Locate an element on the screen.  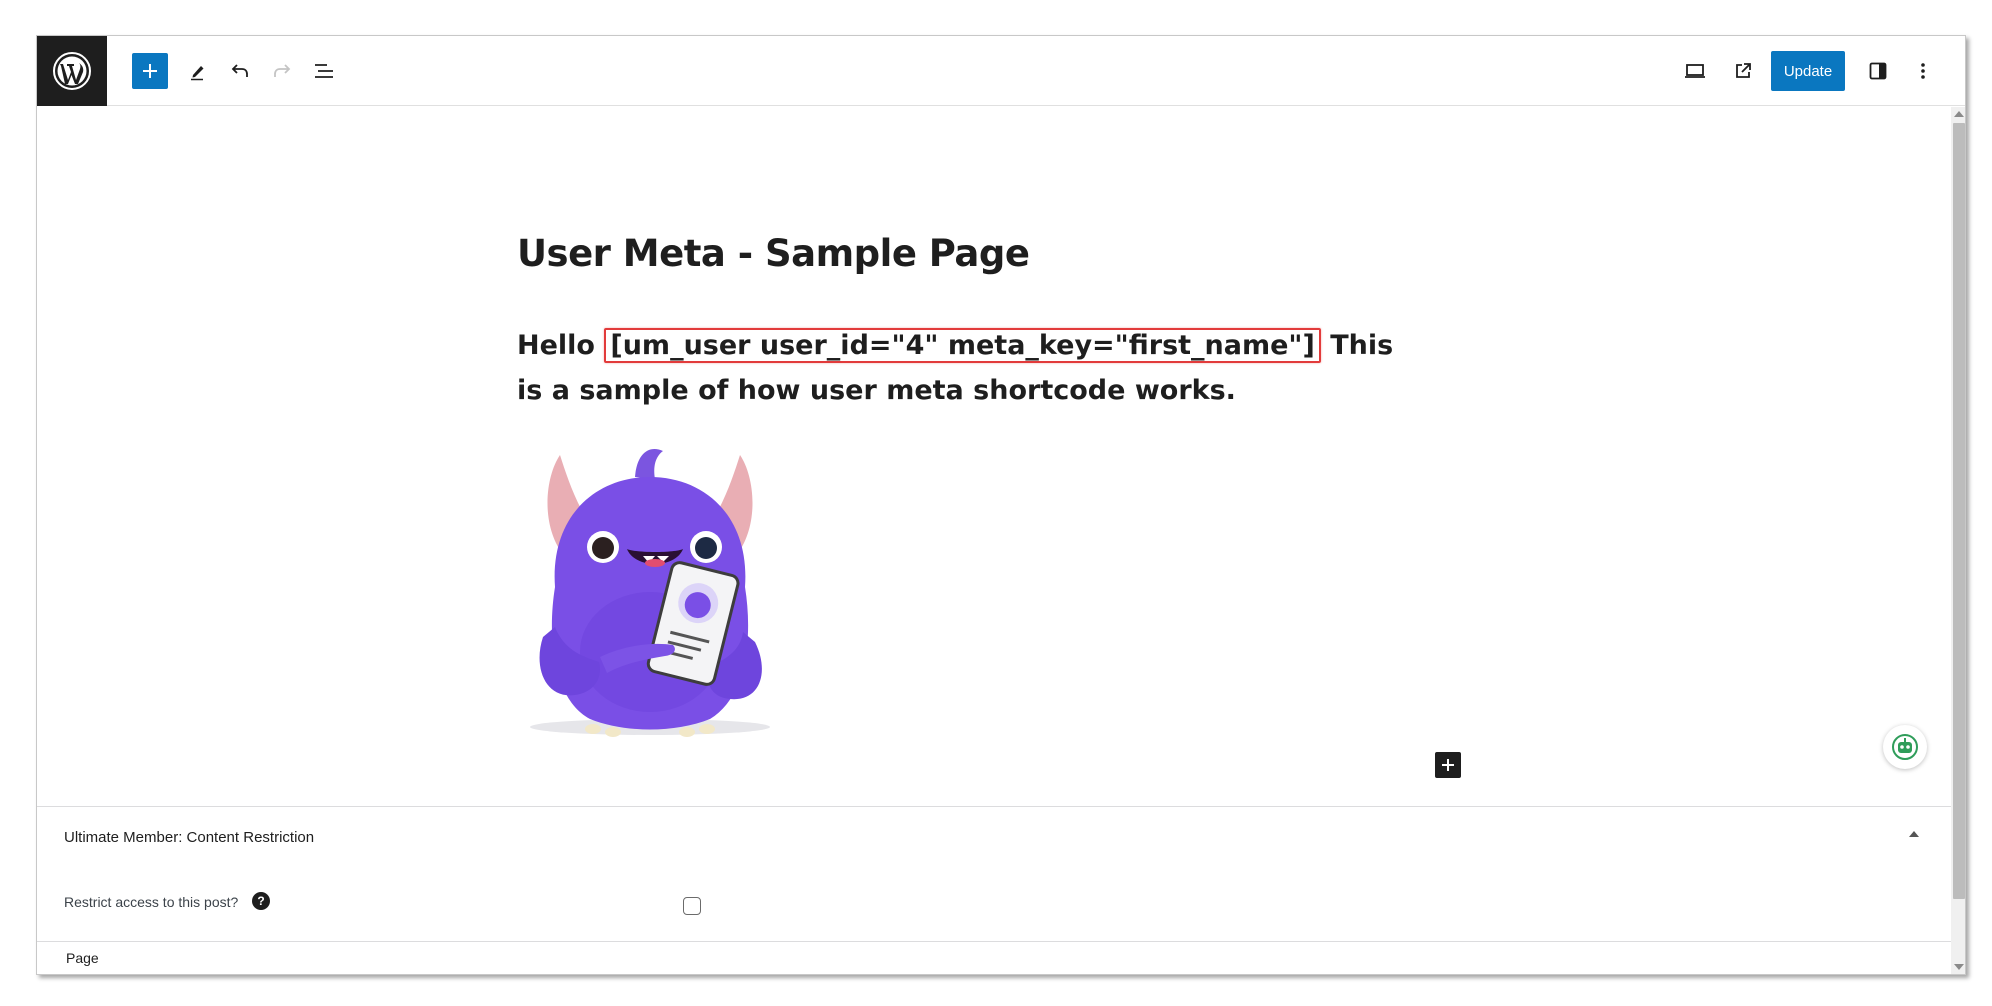
options-button is located at coordinates (1923, 71).